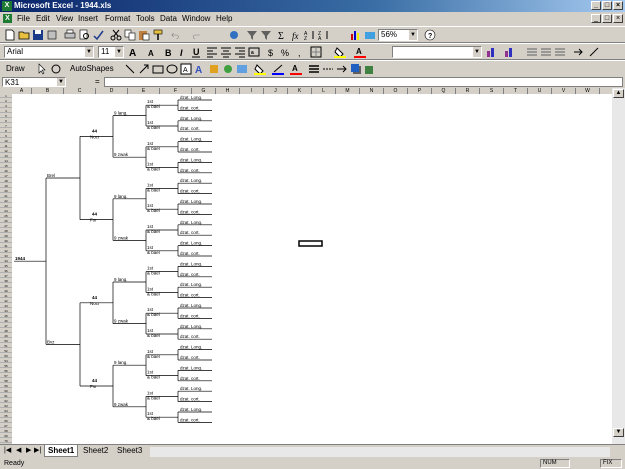 The width and height of the screenshot is (625, 469). What do you see at coordinates (7, 18) in the screenshot?
I see `workbook-icon: X` at bounding box center [7, 18].